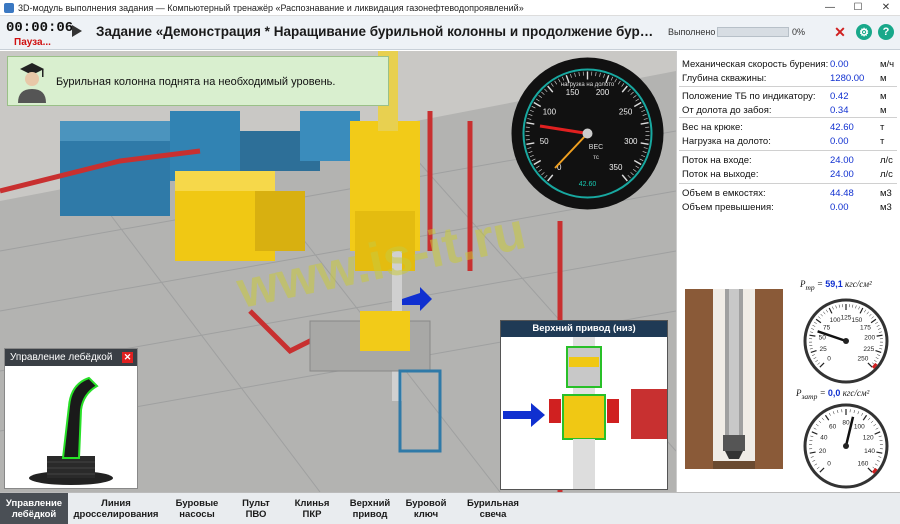  What do you see at coordinates (34, 508) in the screenshot?
I see `tab-1: Управление лебёдкой` at bounding box center [34, 508].